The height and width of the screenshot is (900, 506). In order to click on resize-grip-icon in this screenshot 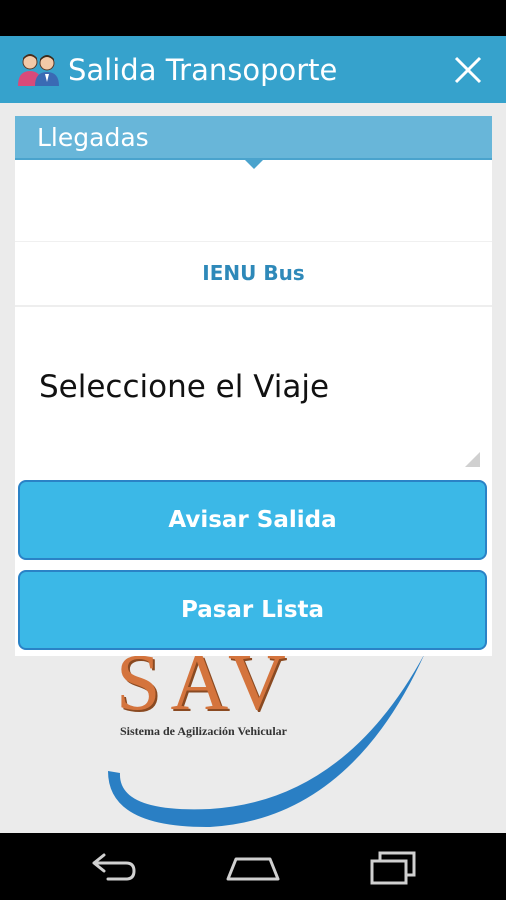, I will do `click(472, 459)`.